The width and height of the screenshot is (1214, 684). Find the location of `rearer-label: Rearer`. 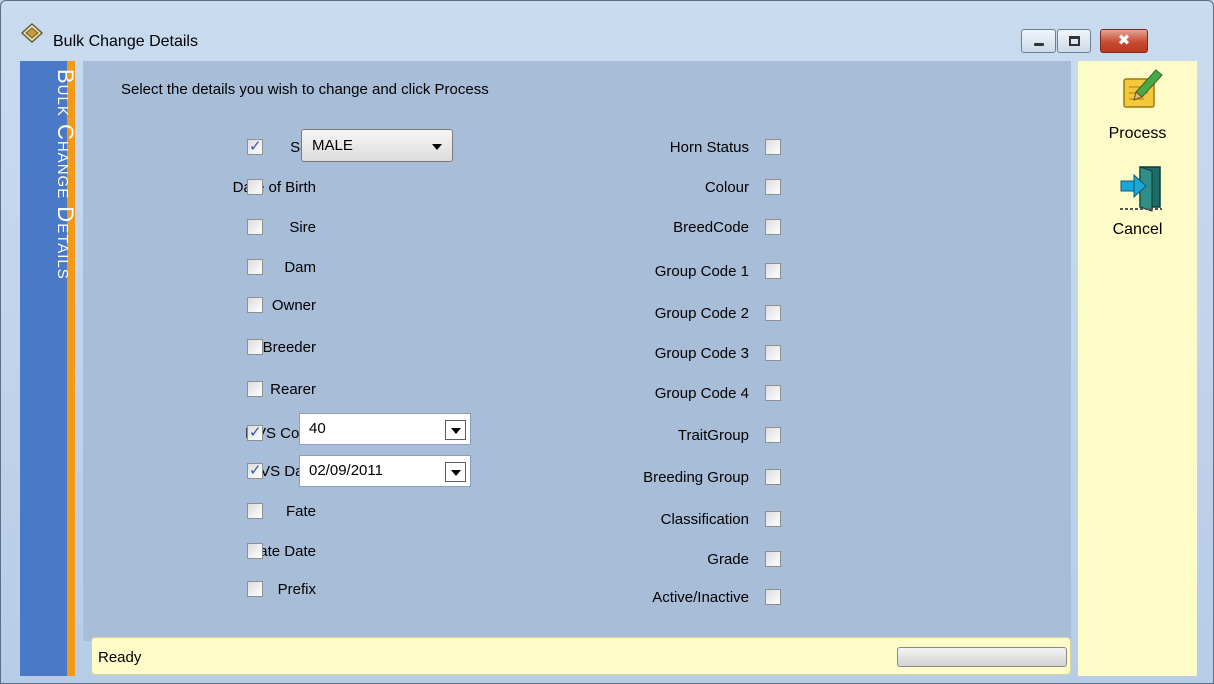

rearer-label: Rearer is located at coordinates (293, 389).